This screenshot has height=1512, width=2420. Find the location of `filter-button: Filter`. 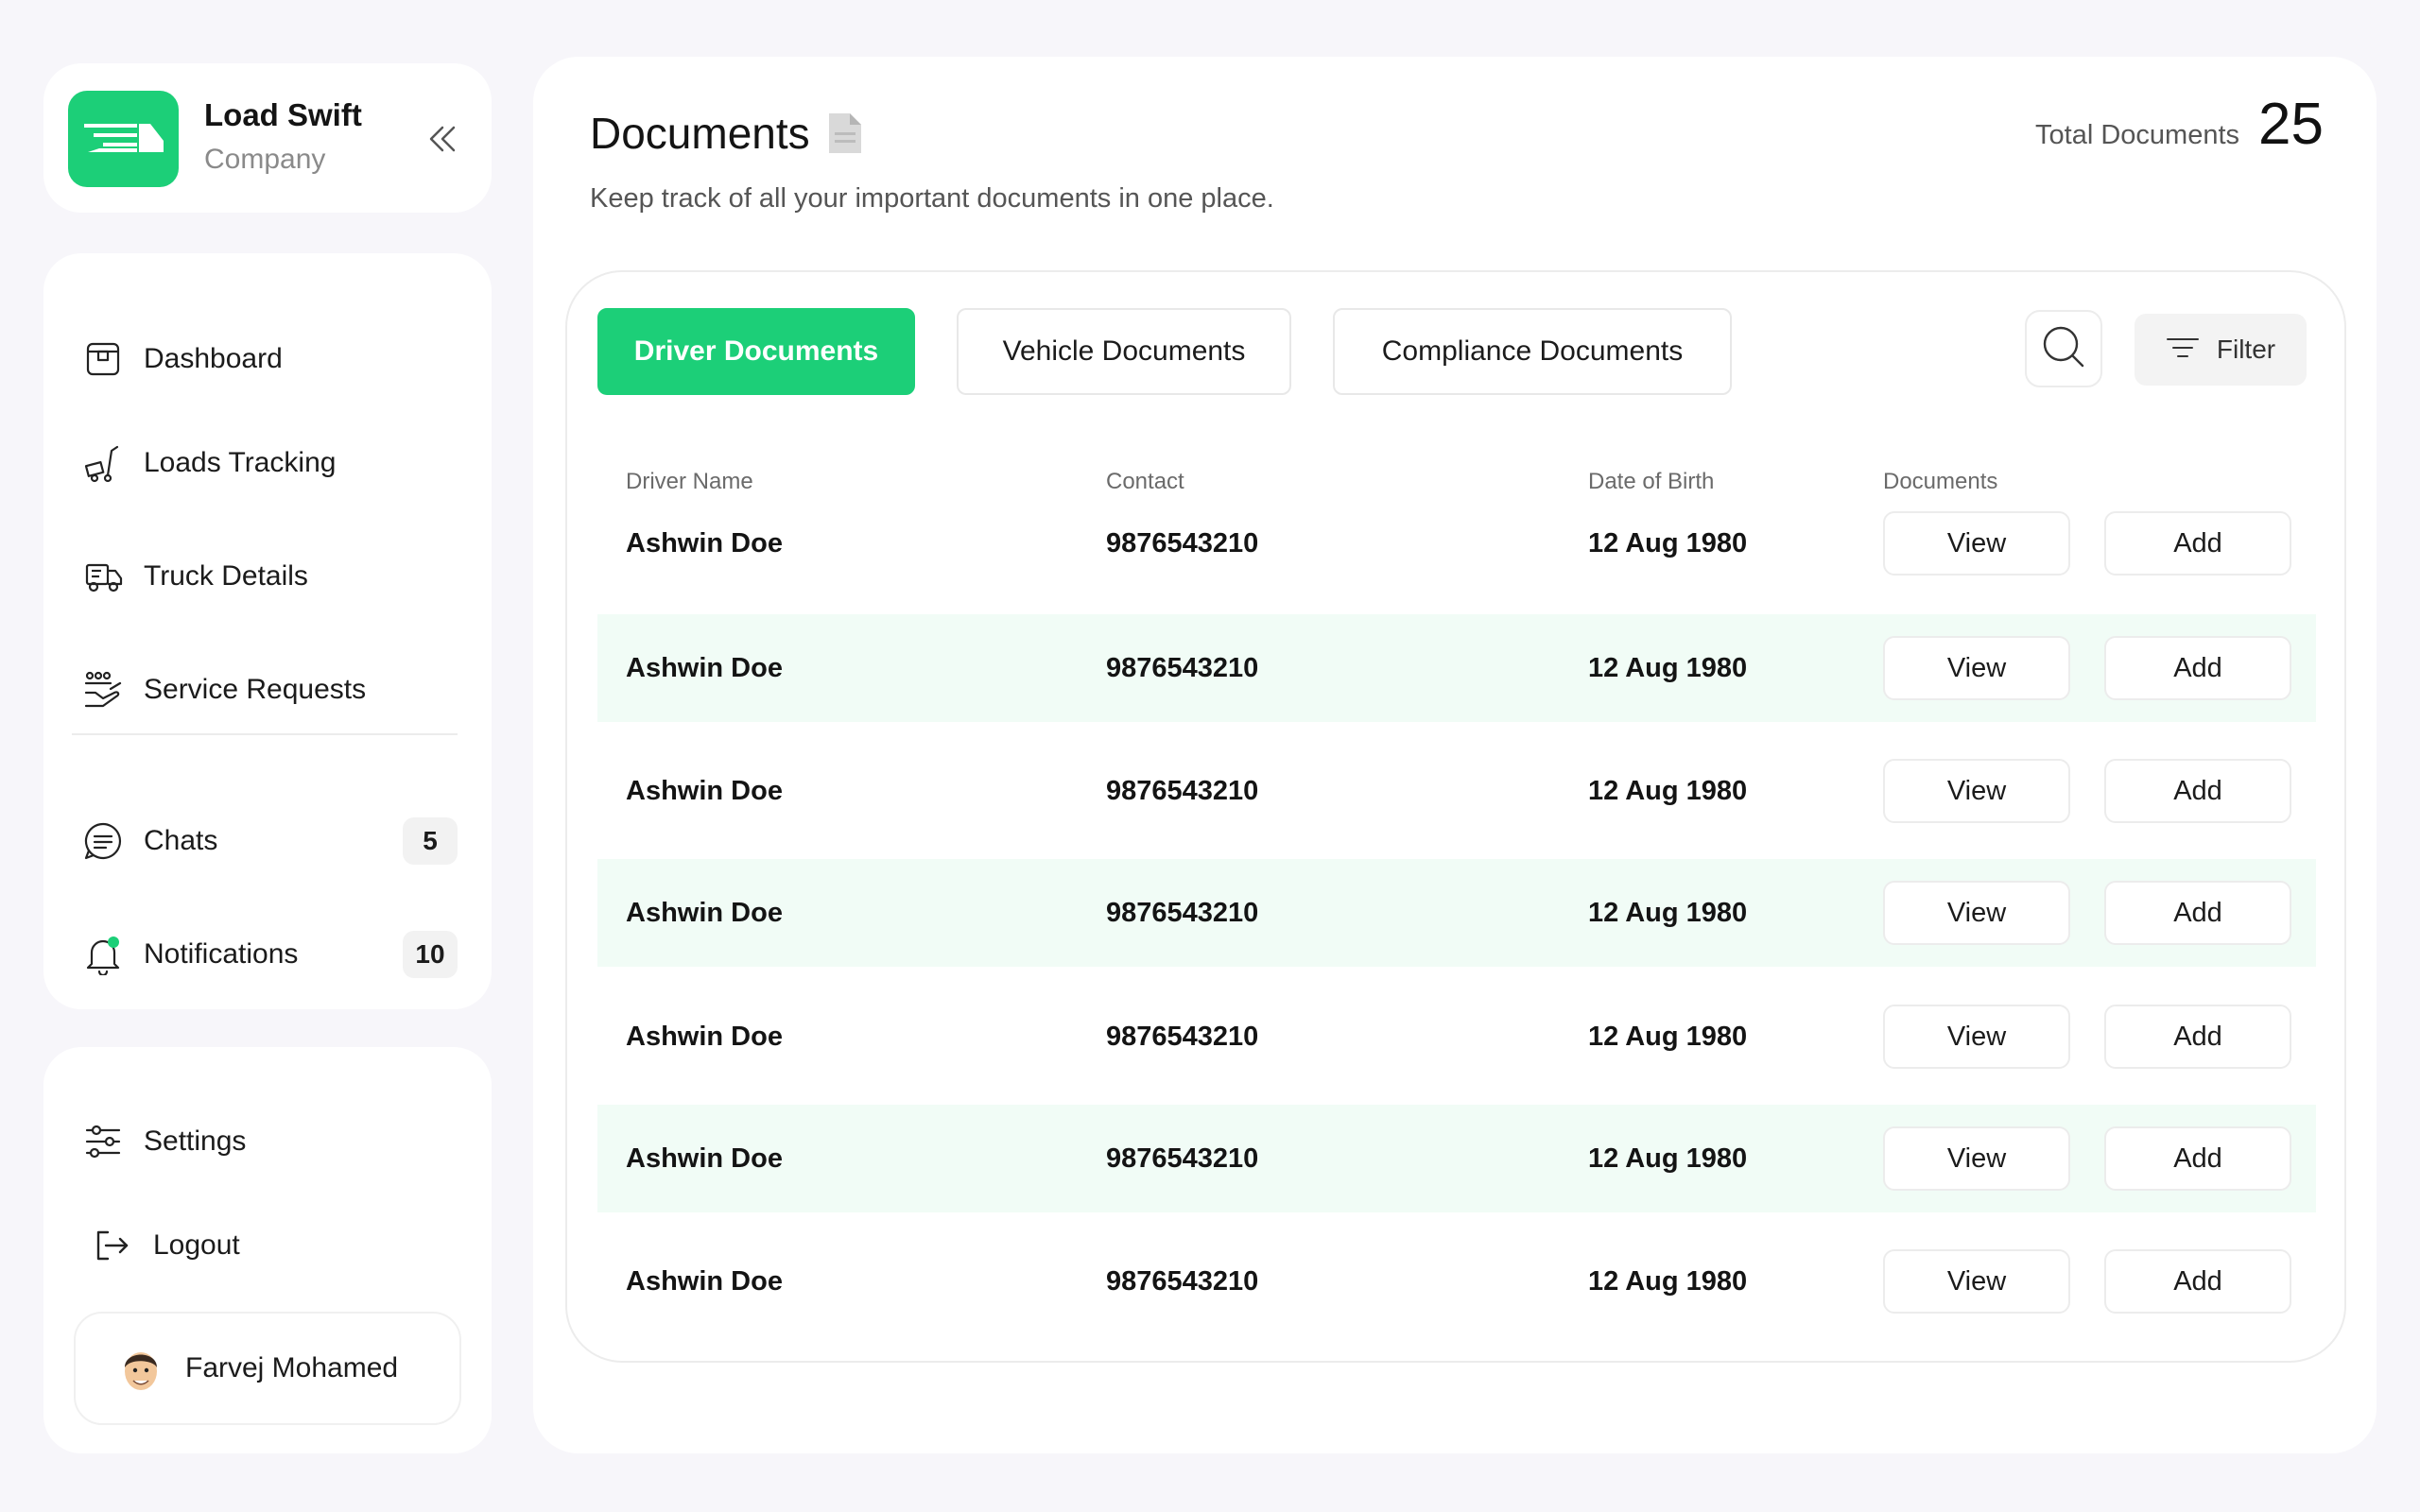

filter-button: Filter is located at coordinates (2221, 350).